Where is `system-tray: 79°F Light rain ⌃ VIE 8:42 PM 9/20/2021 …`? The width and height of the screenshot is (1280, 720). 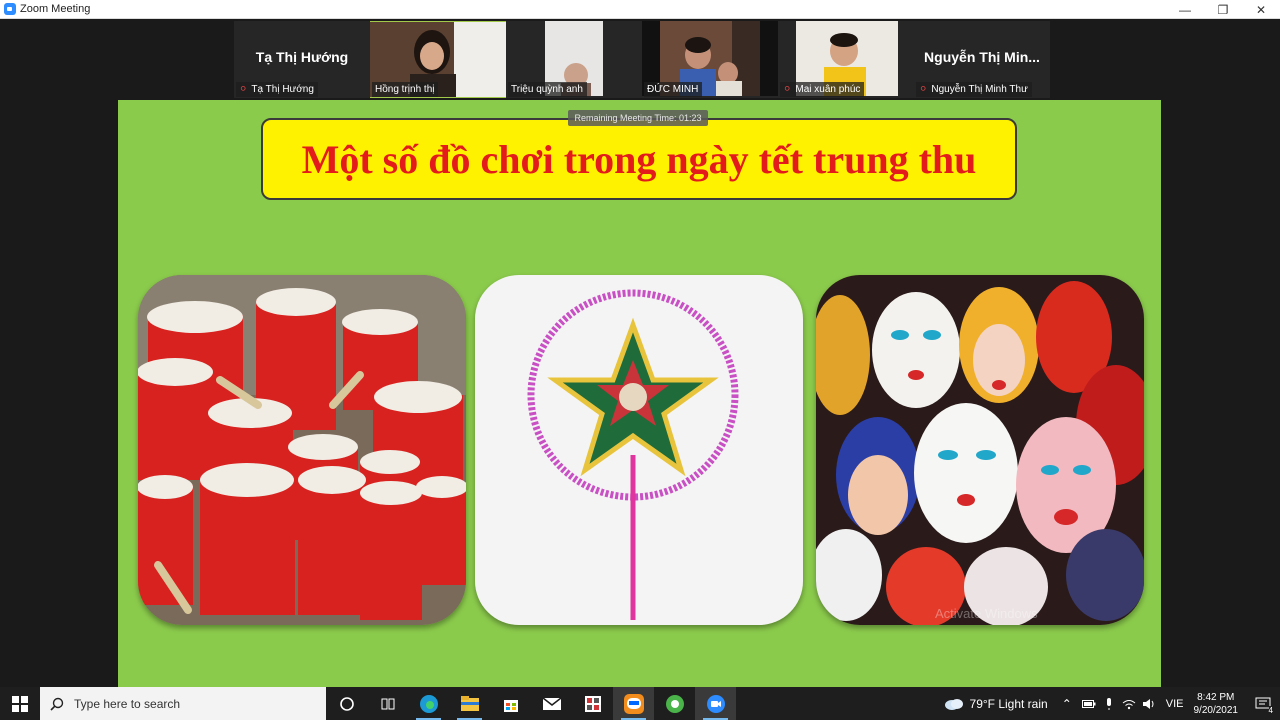 system-tray: 79°F Light rain ⌃ VIE 8:42 PM 9/20/2021 … is located at coordinates (1112, 703).